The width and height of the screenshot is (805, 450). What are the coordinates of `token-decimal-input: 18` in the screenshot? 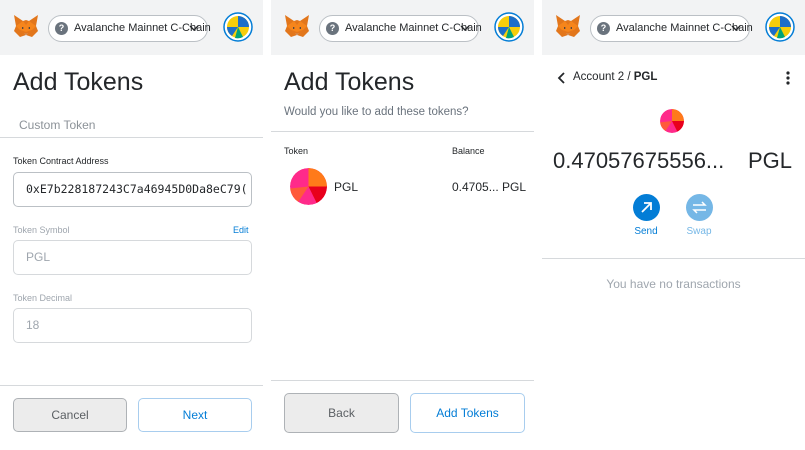 It's located at (132, 325).